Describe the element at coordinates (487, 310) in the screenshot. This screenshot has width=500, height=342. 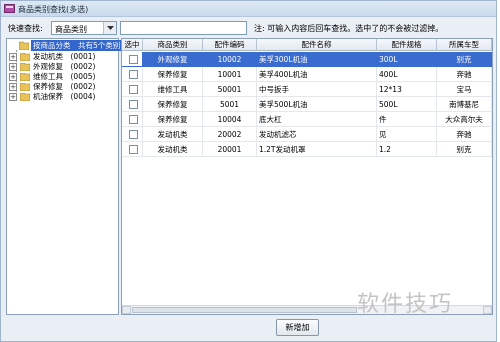
I see `scroll-right-arrow` at that location.